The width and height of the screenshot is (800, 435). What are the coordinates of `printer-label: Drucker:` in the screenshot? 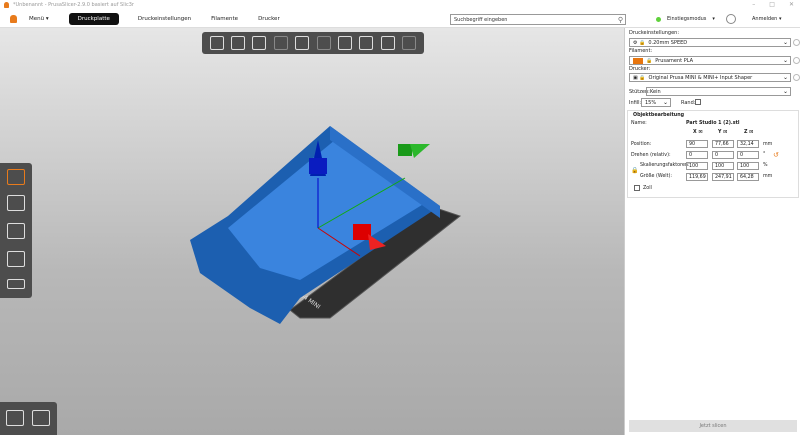 It's located at (640, 69).